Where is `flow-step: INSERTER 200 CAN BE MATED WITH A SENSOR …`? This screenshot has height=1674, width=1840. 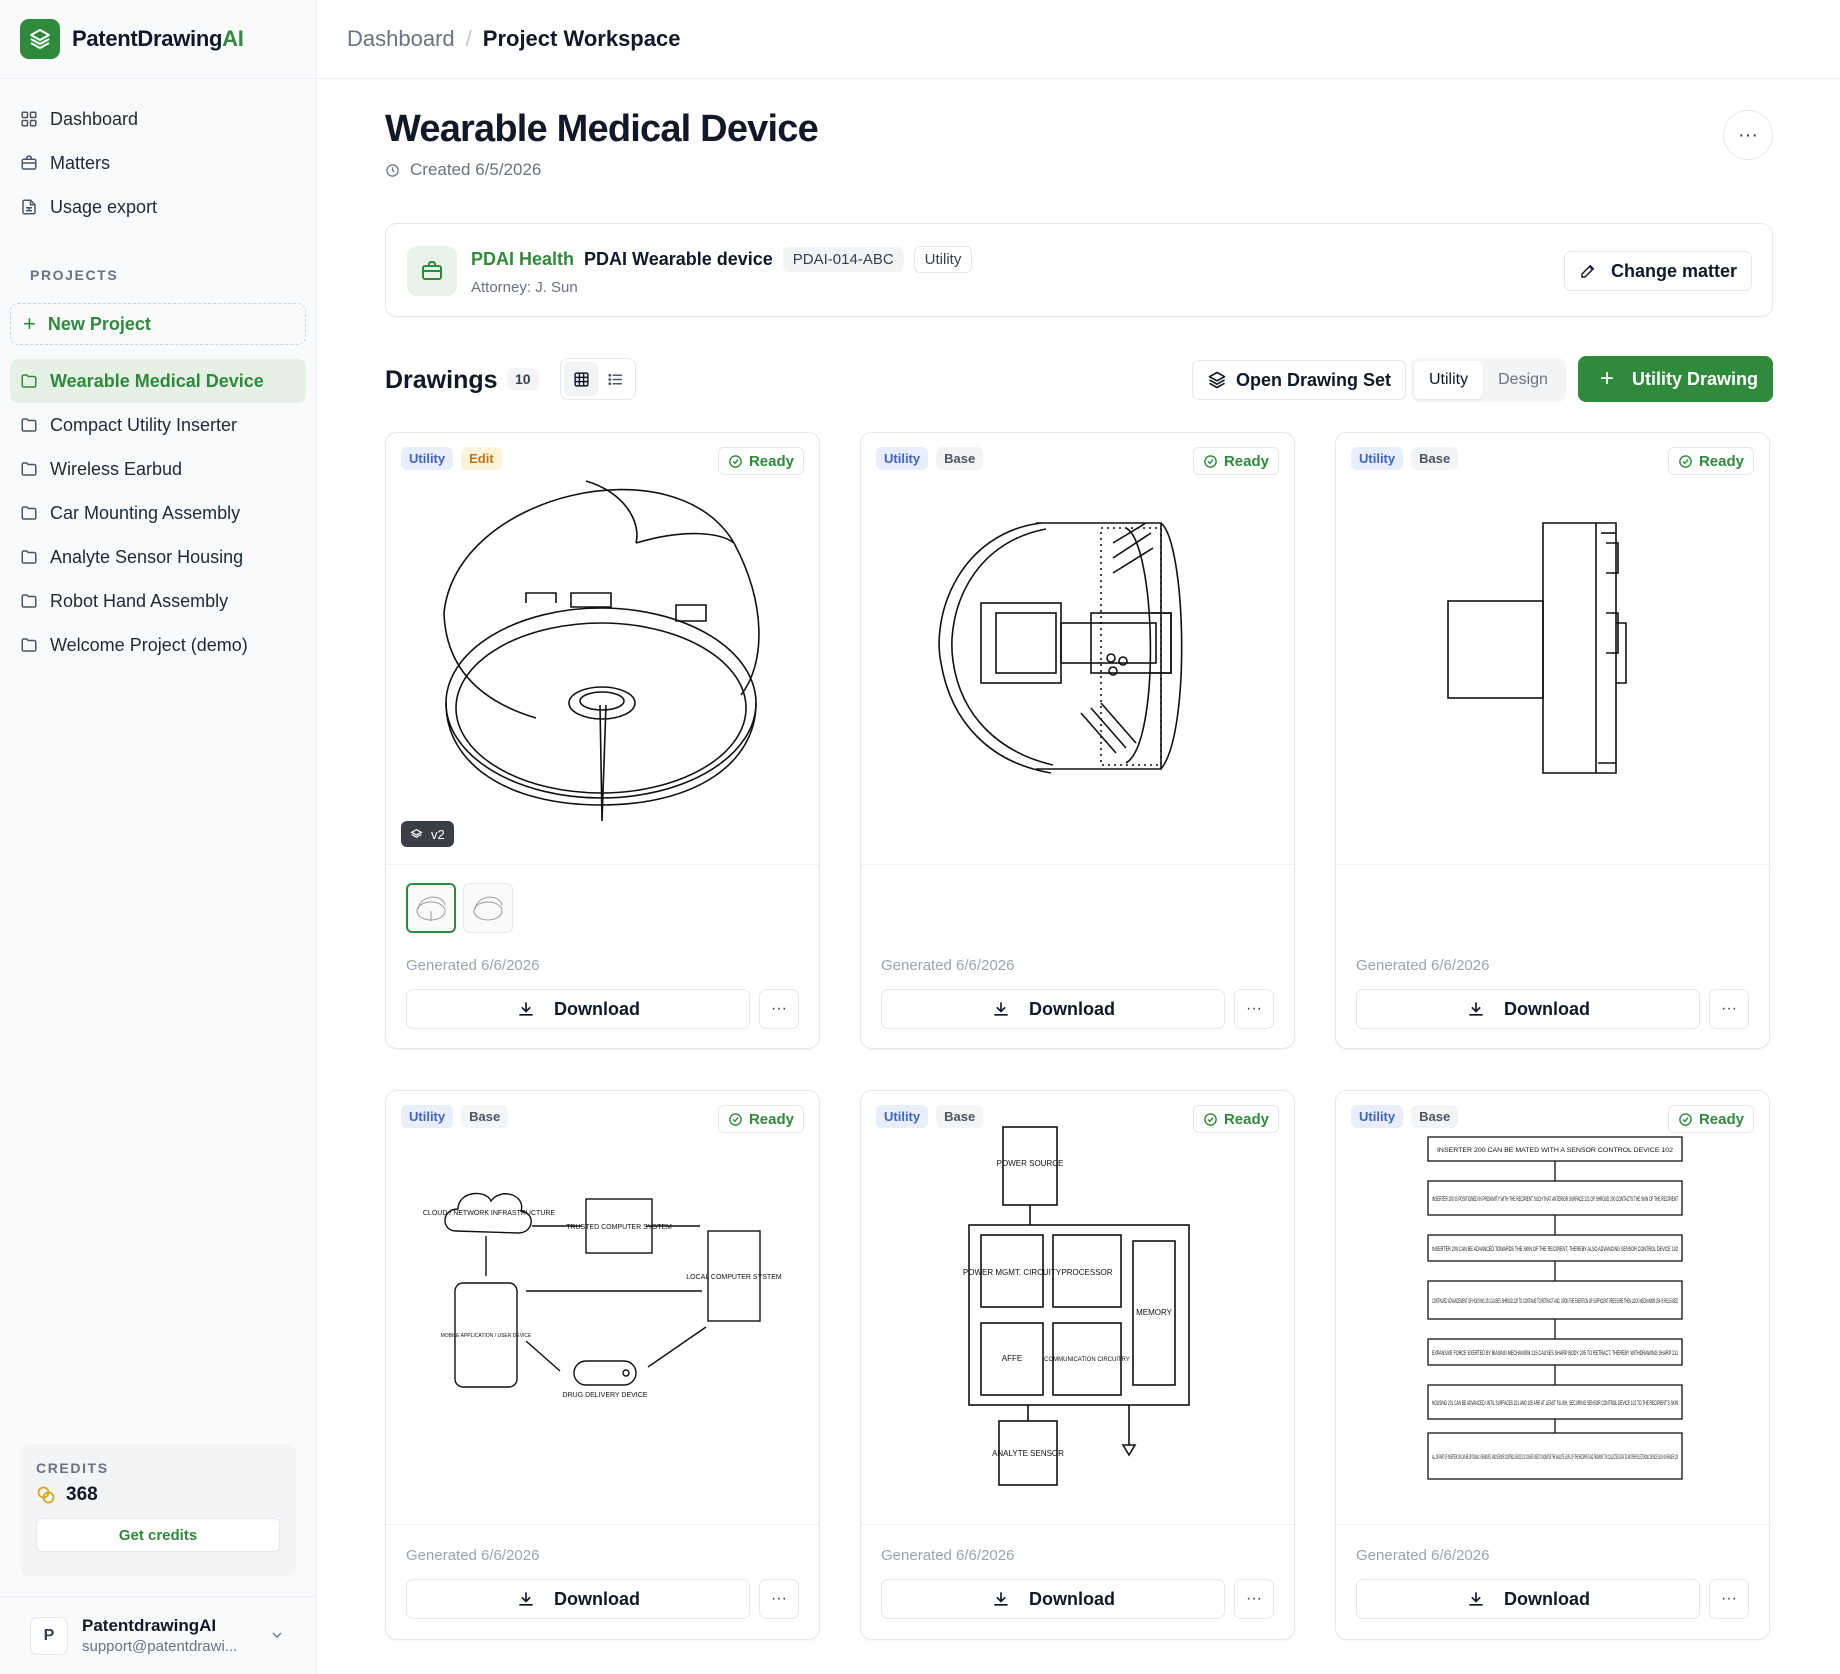 flow-step: INSERTER 200 CAN BE MATED WITH A SENSOR … is located at coordinates (1555, 1151).